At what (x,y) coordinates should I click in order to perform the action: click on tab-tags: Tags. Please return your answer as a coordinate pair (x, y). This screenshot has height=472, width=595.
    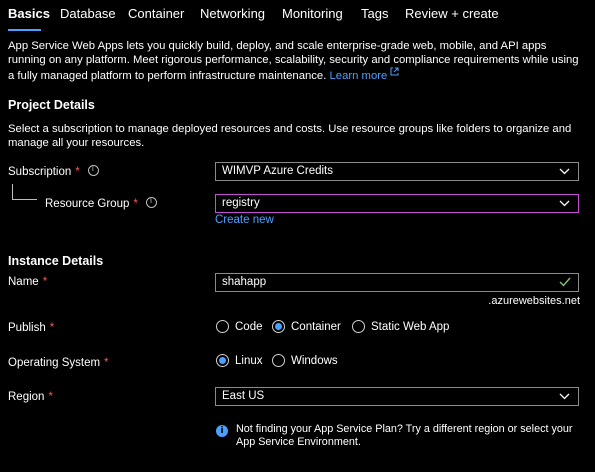
    Looking at the image, I should click on (374, 13).